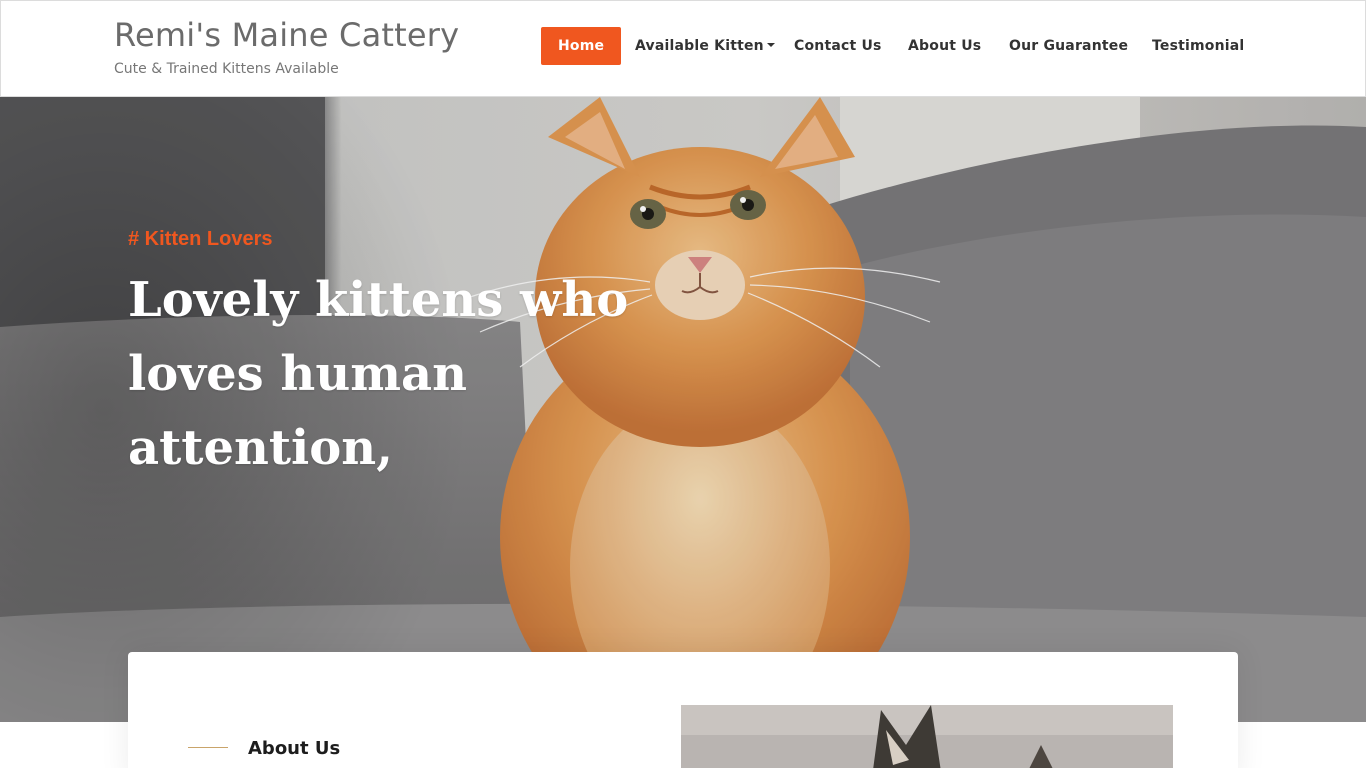 This screenshot has height=768, width=1366. What do you see at coordinates (208, 747) in the screenshot?
I see `about-divider` at bounding box center [208, 747].